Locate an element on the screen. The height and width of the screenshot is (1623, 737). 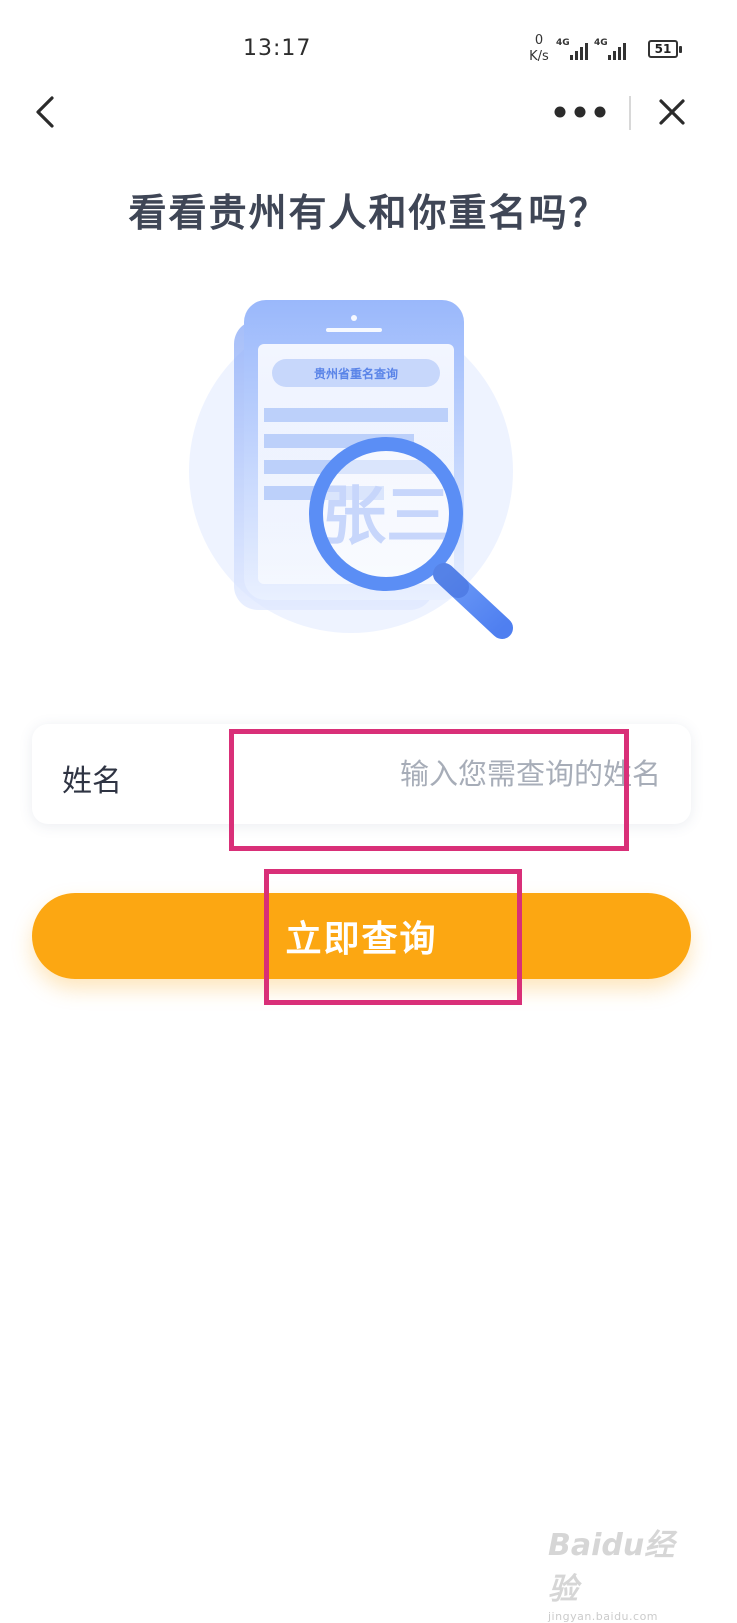
close-icon is located at coordinates (672, 112).